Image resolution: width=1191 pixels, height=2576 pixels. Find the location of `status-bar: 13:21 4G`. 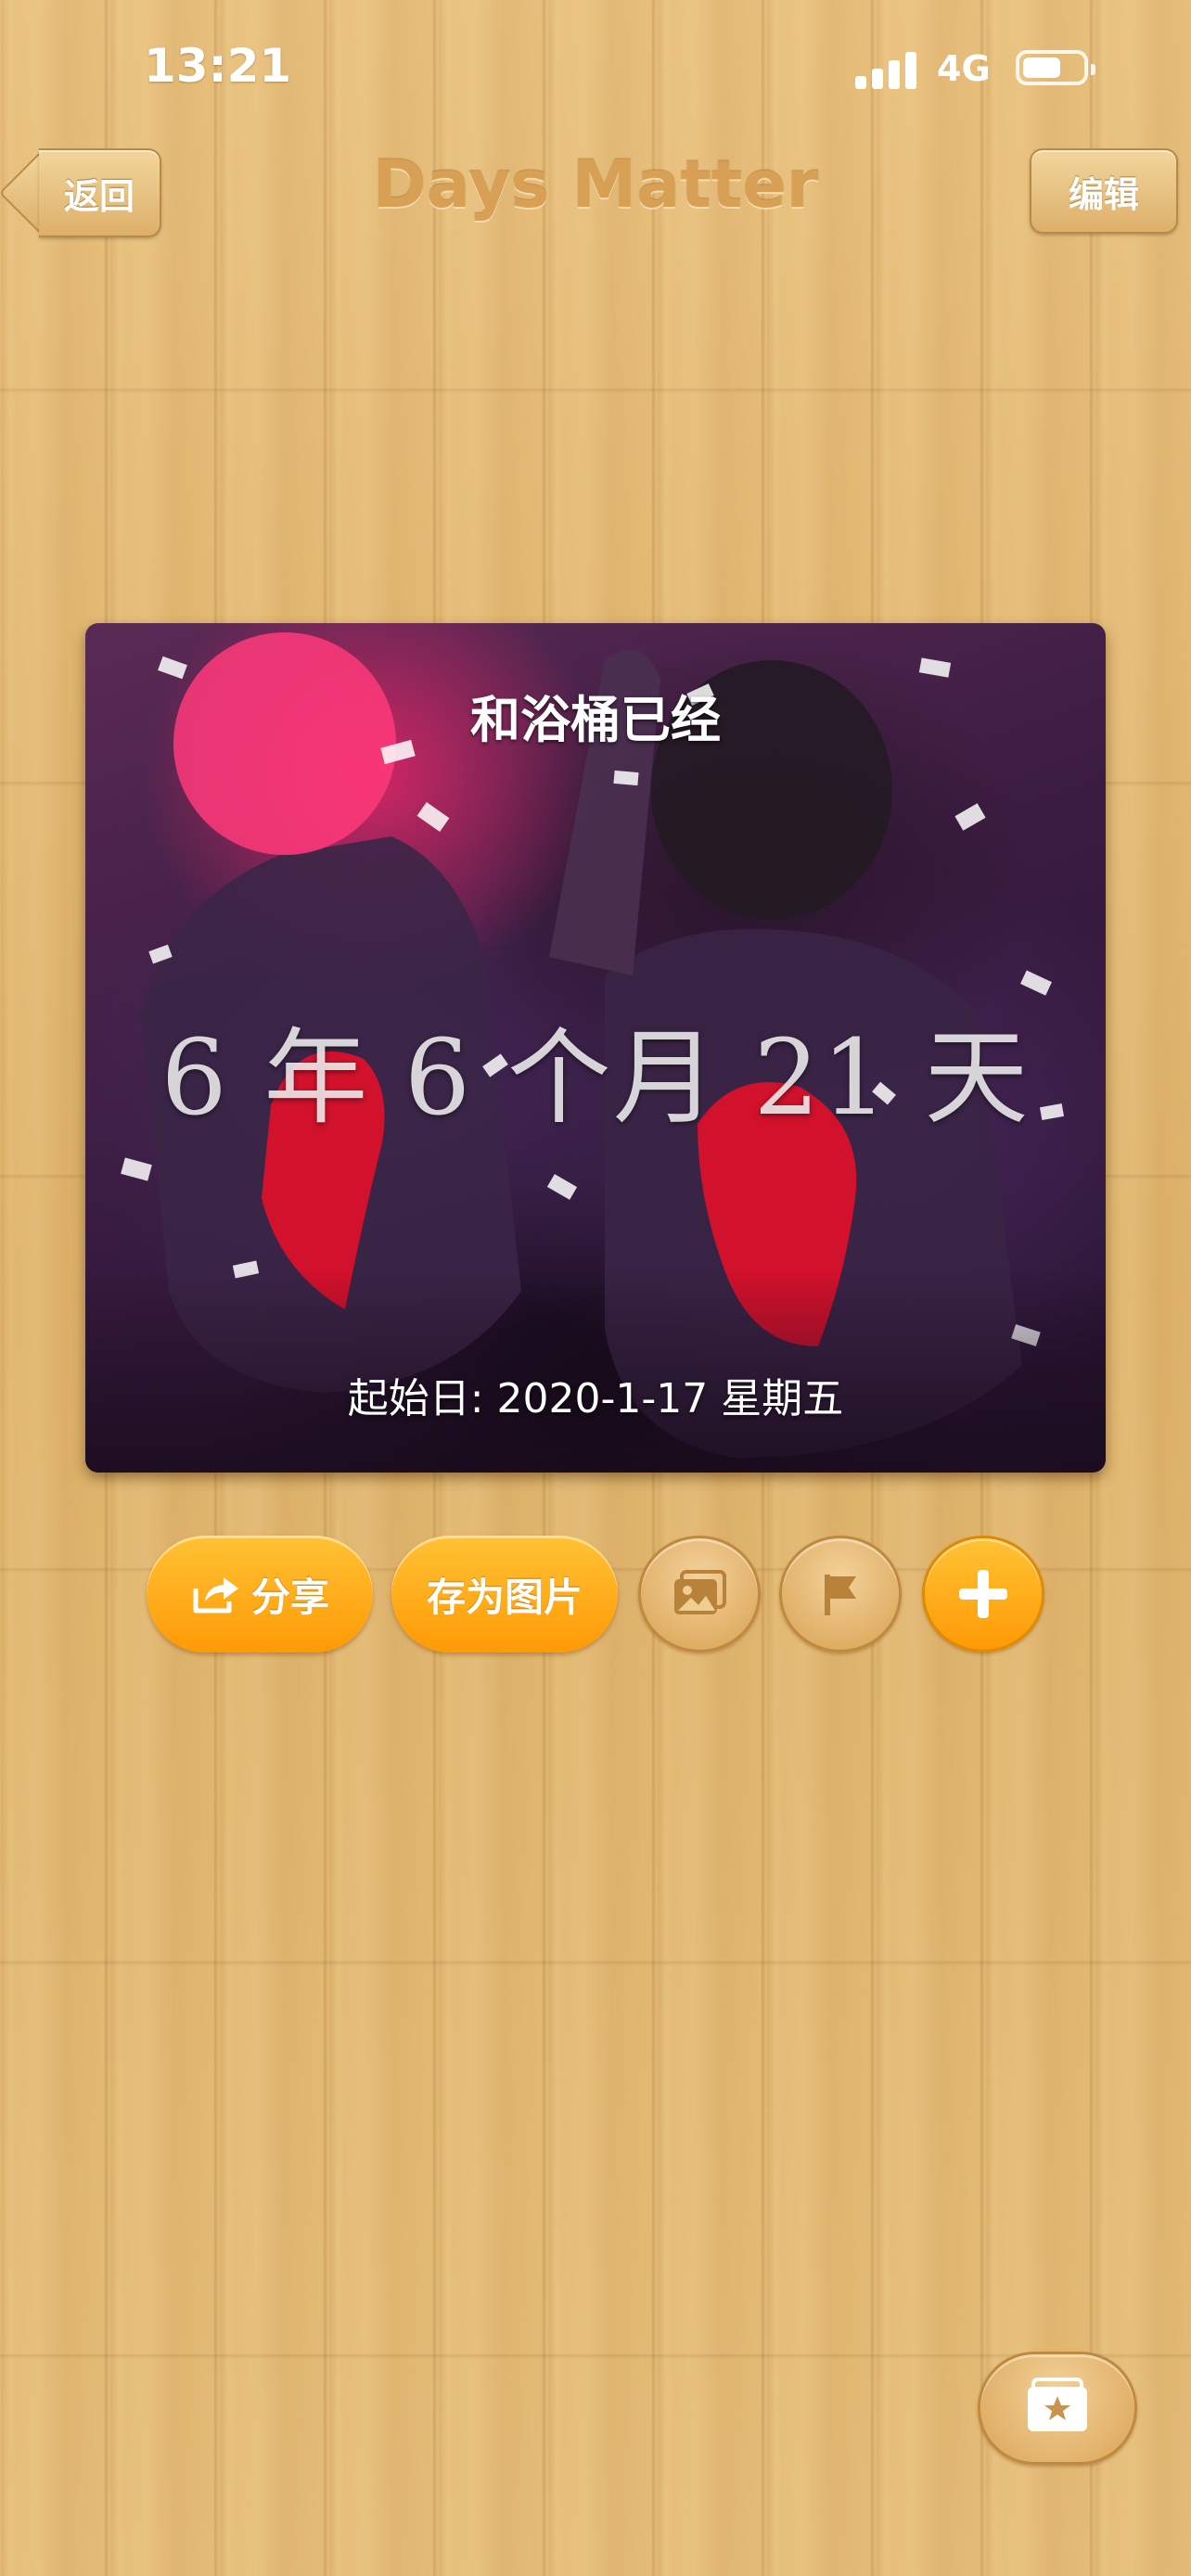

status-bar: 13:21 4G is located at coordinates (595, 69).